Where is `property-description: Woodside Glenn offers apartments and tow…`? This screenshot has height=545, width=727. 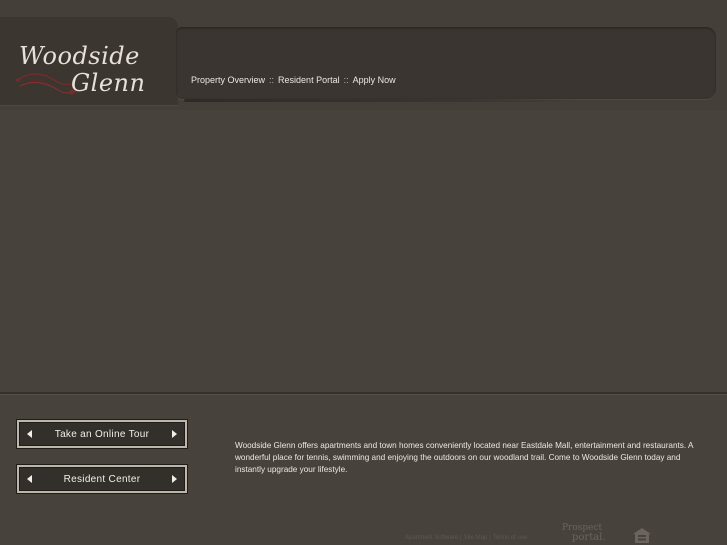 property-description: Woodside Glenn offers apartments and tow… is located at coordinates (464, 457).